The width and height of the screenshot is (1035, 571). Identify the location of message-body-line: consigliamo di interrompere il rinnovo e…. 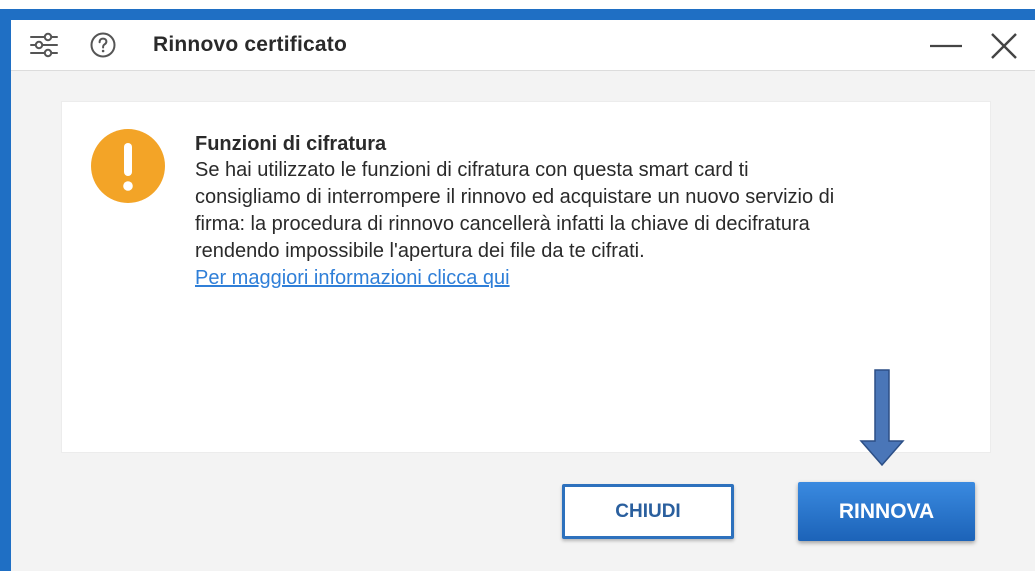
(515, 197).